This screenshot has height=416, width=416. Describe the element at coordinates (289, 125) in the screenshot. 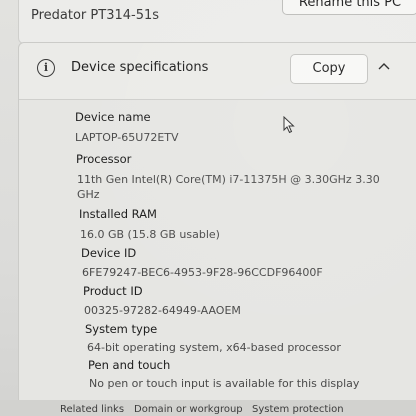

I see `mouse-cursor-icon` at that location.